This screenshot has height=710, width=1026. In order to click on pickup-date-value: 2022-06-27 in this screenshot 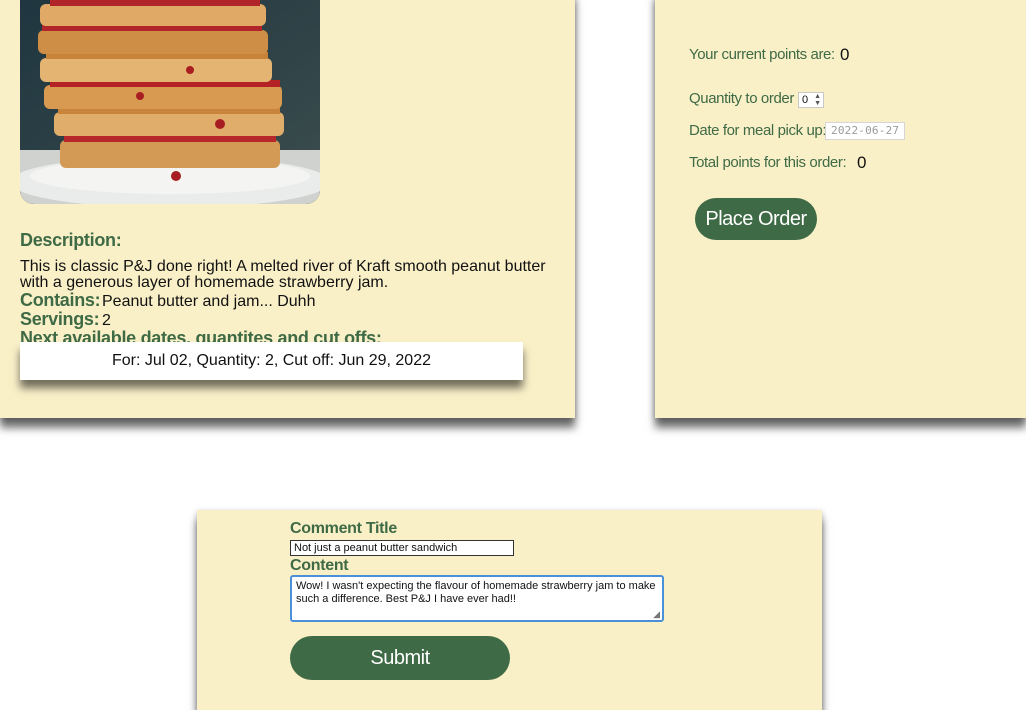, I will do `click(865, 130)`.